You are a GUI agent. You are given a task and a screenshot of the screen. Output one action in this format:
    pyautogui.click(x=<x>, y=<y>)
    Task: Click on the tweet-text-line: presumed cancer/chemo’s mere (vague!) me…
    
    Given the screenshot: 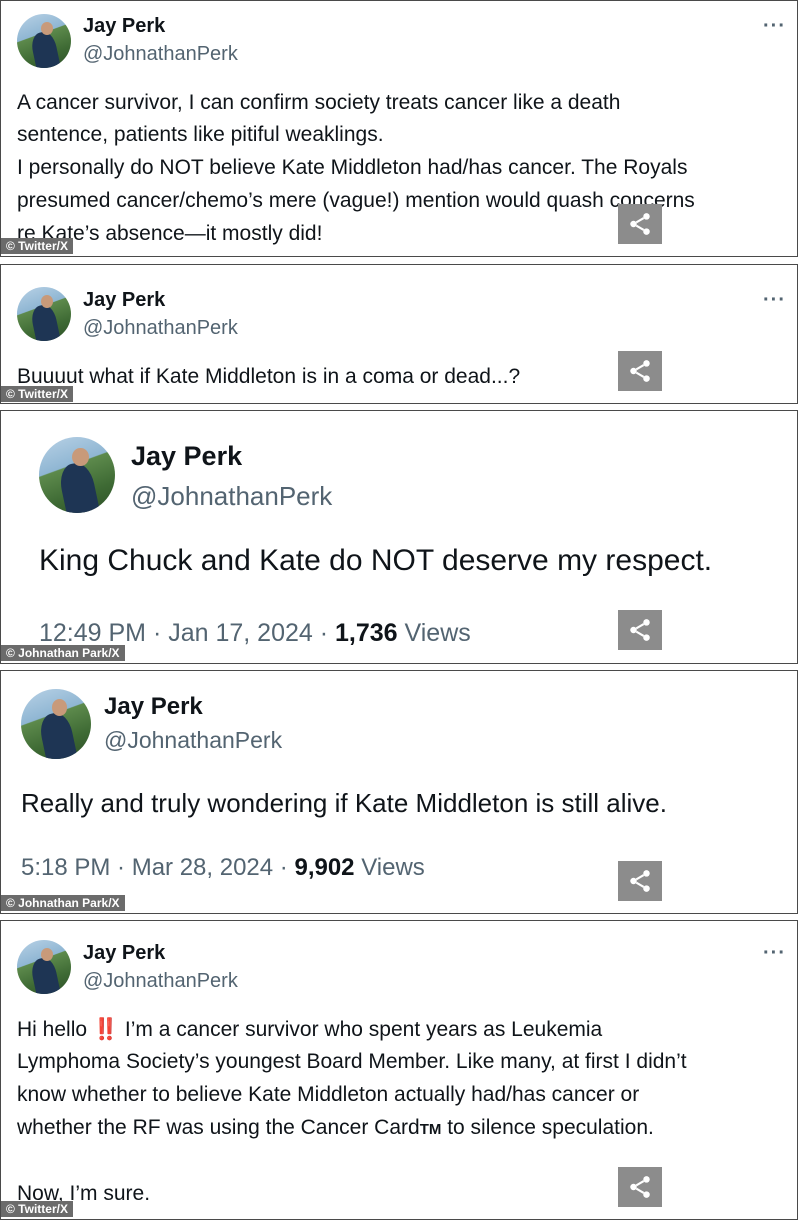 What is the action you would take?
    pyautogui.click(x=356, y=200)
    